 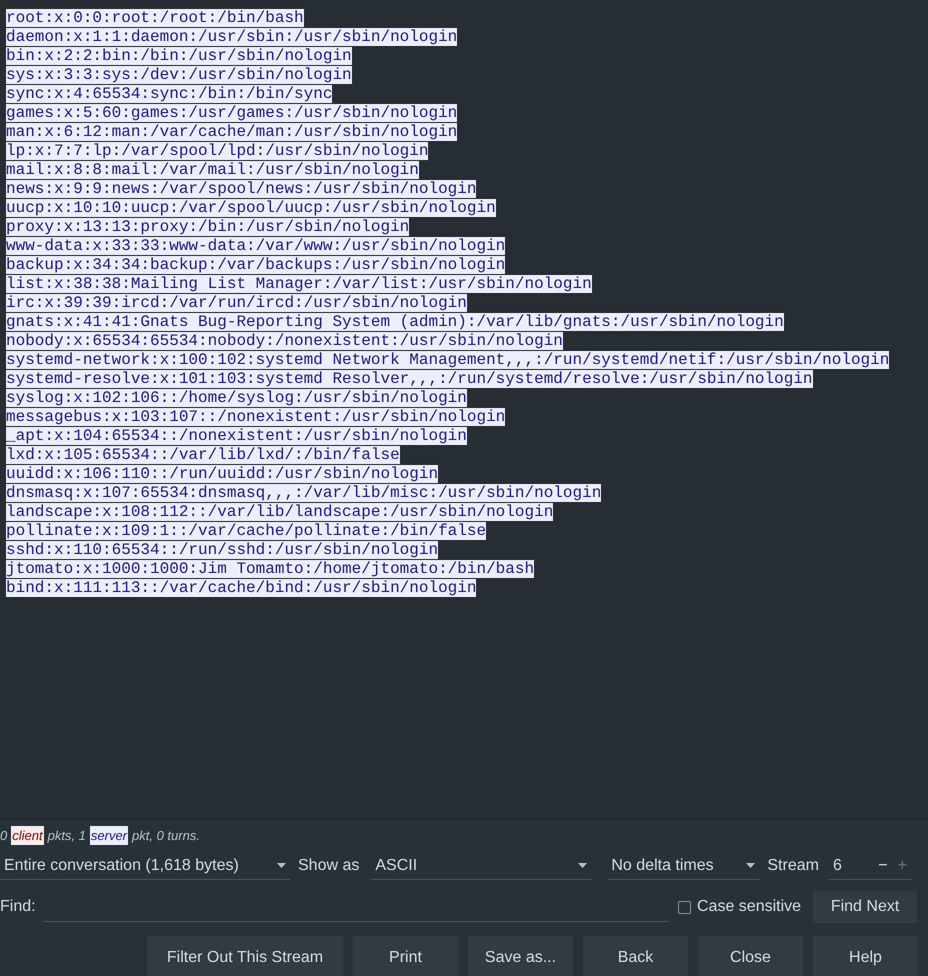 I want to click on stream-spinbox: 6 − +, so click(x=869, y=866).